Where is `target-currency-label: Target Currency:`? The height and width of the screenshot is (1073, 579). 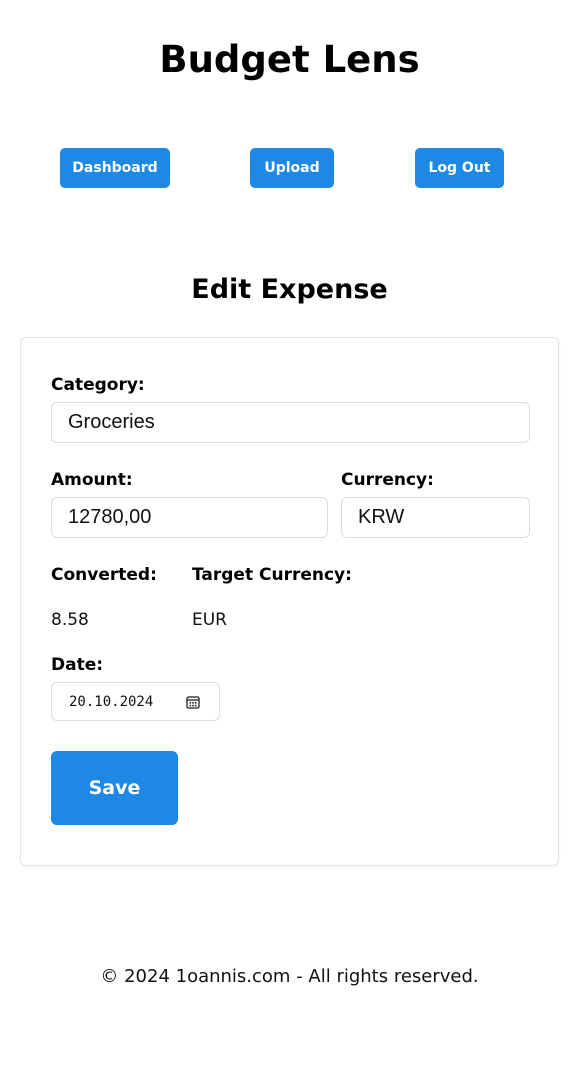 target-currency-label: Target Currency: is located at coordinates (272, 575).